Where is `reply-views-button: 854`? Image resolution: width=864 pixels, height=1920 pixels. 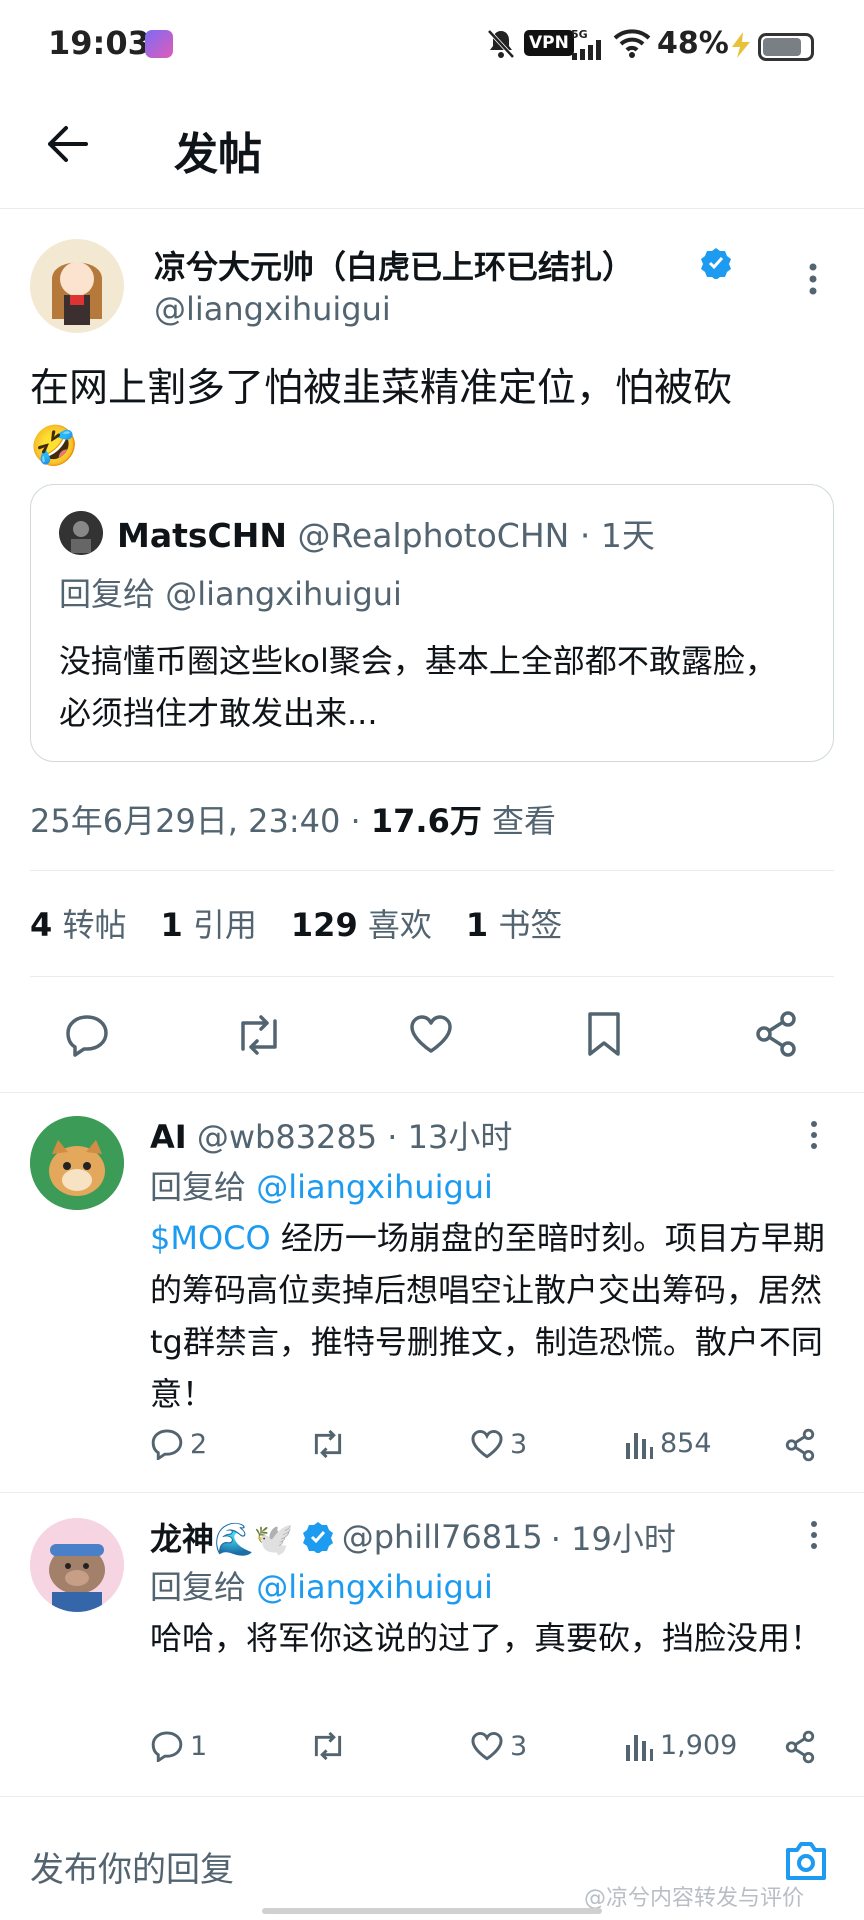
reply-views-button: 854 is located at coordinates (668, 1443).